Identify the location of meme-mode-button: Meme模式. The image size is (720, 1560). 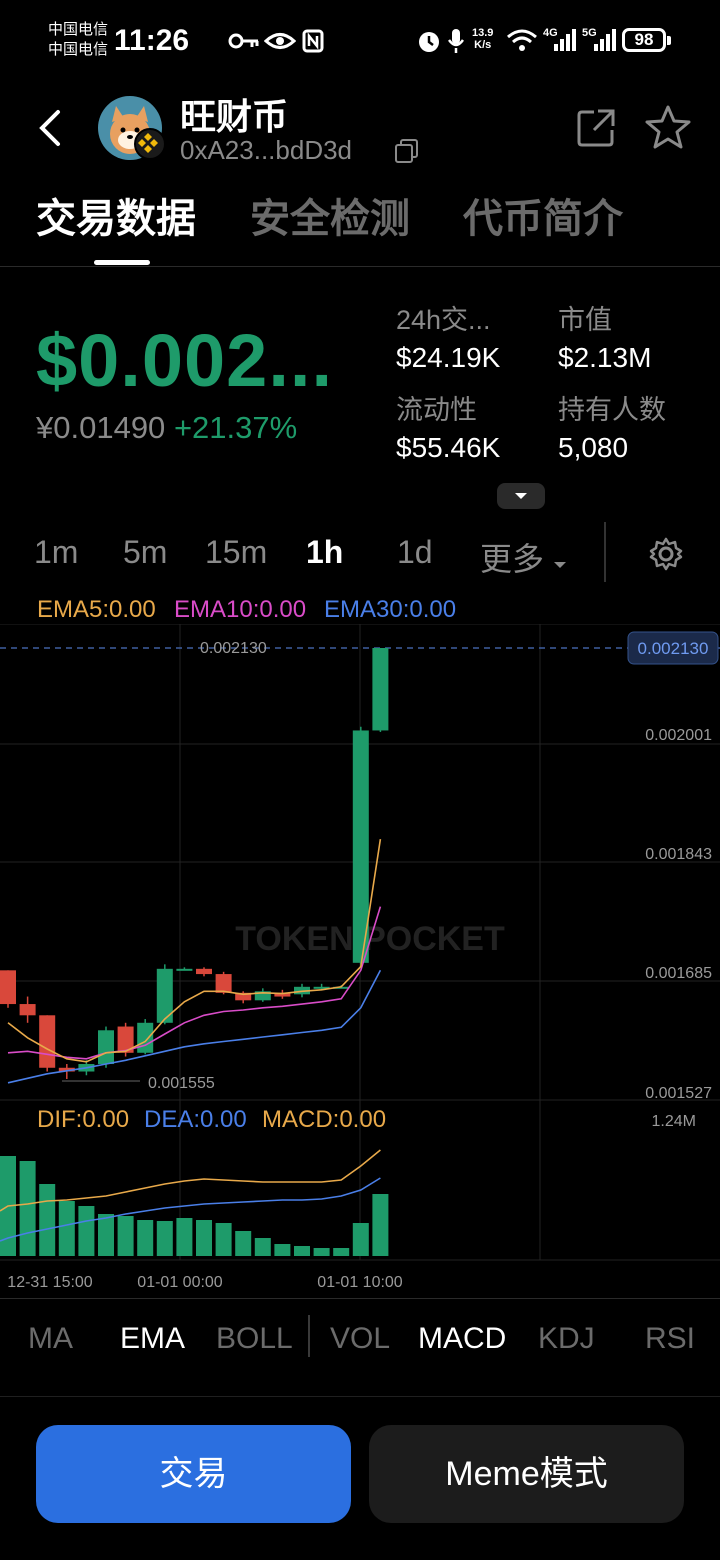
(526, 1474).